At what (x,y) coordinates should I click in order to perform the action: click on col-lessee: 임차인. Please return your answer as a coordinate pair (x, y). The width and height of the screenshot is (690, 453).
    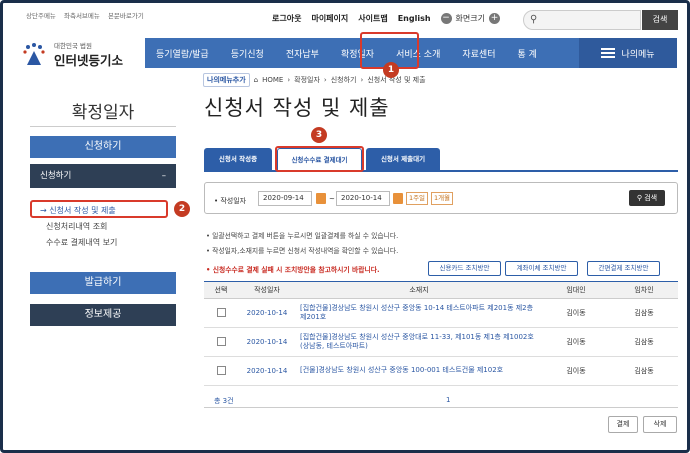
    Looking at the image, I should click on (644, 290).